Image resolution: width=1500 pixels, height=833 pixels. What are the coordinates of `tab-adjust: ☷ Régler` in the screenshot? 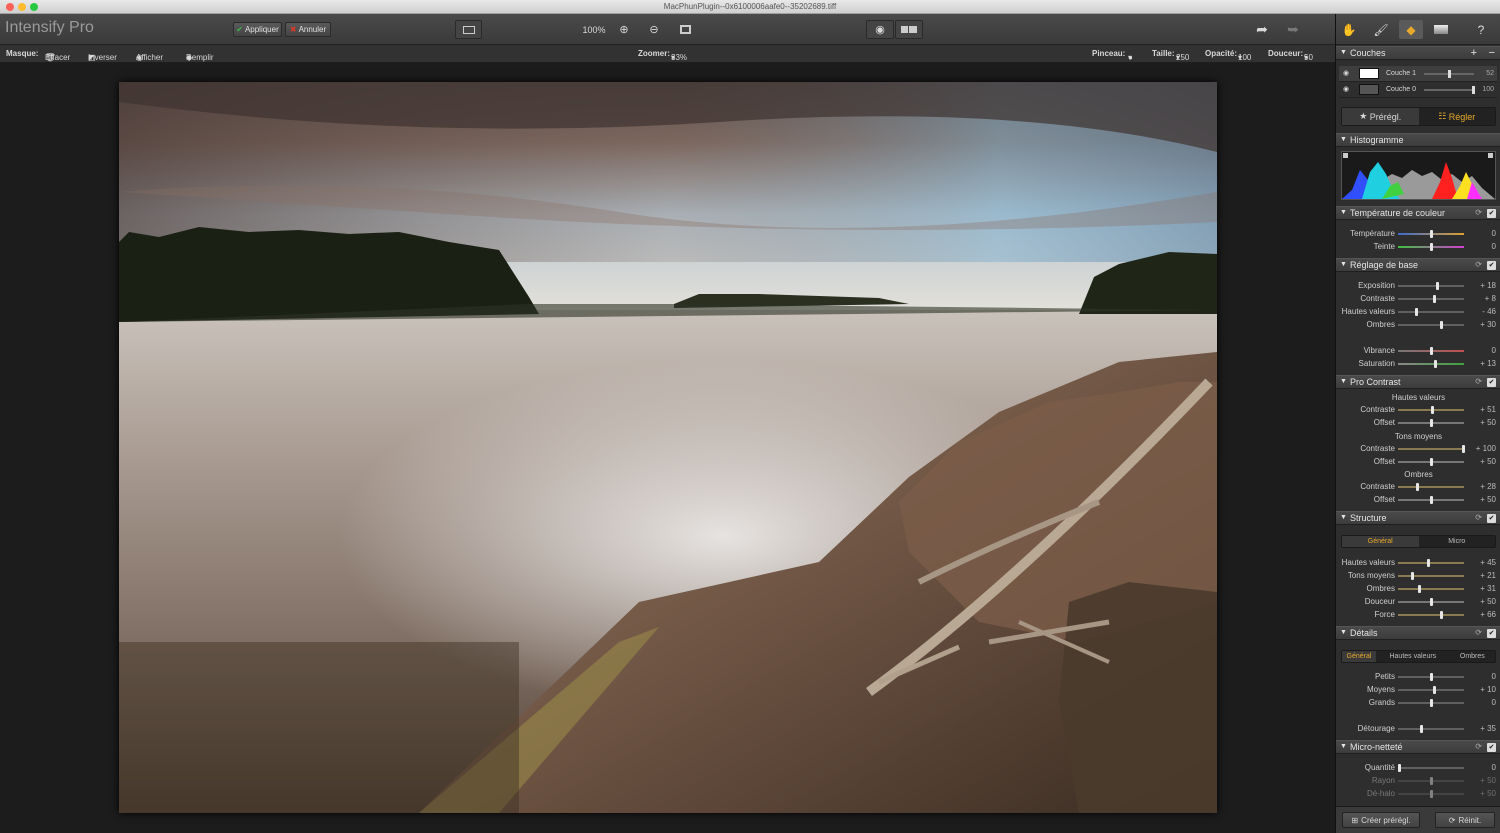 It's located at (1456, 116).